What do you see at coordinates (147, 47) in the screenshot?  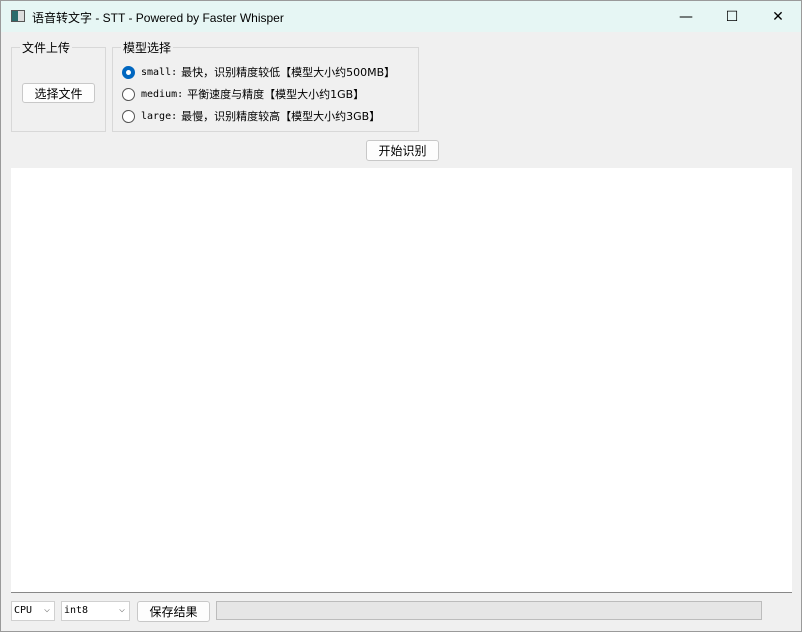 I see `model-select-legend: 模型选择` at bounding box center [147, 47].